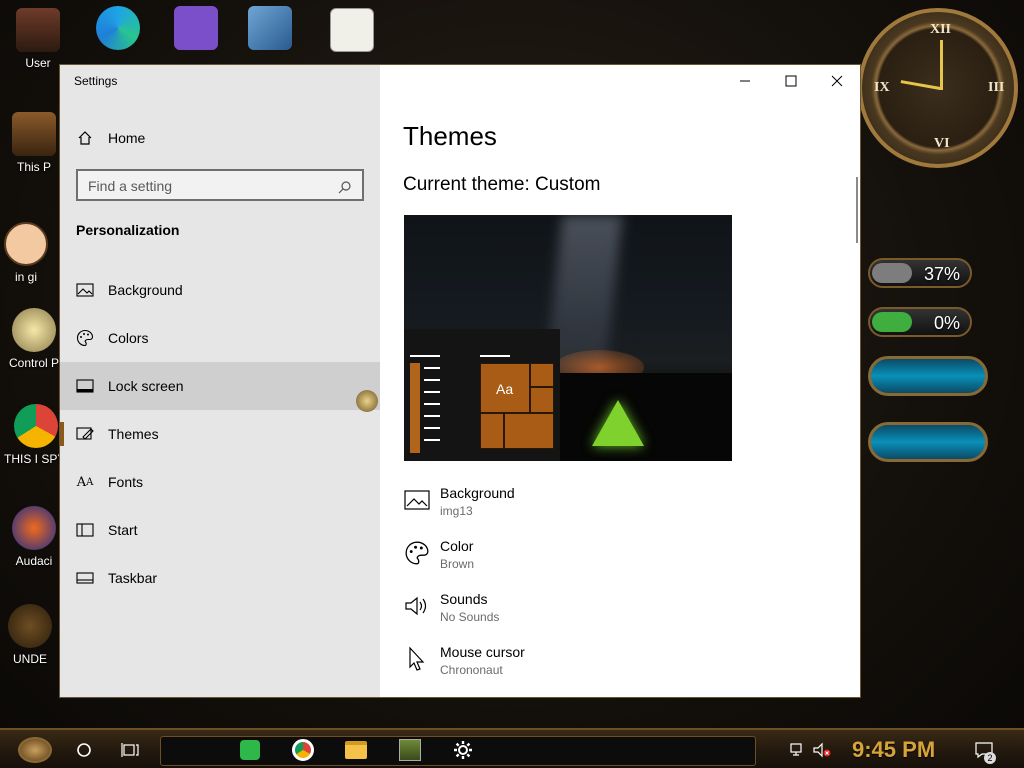 The image size is (1024, 768). I want to click on taskbar-clock: 9:45 PM, so click(893, 750).